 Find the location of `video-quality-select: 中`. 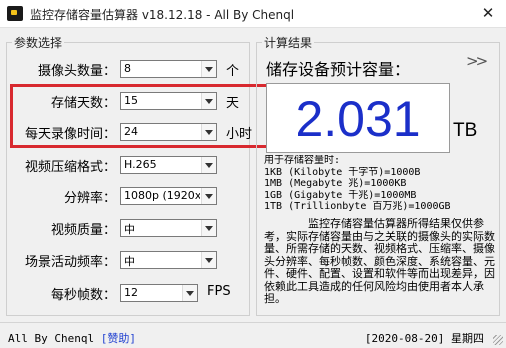

video-quality-select: 中 is located at coordinates (168, 228).